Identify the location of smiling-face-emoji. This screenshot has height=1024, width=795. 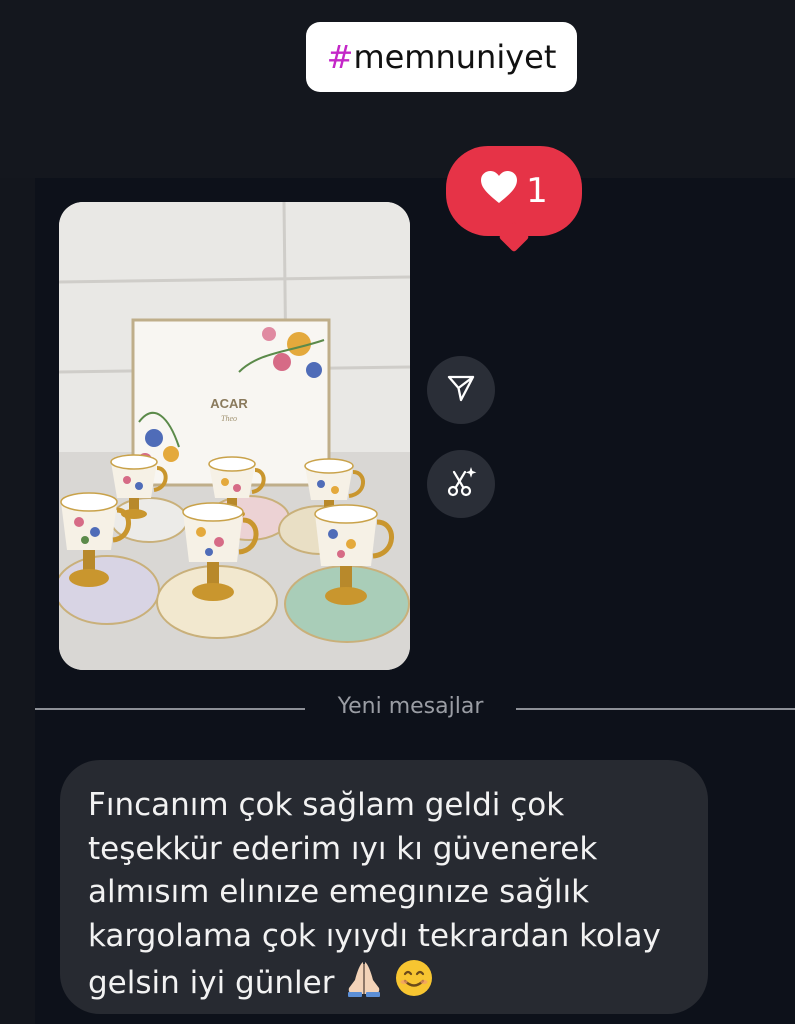
(414, 984).